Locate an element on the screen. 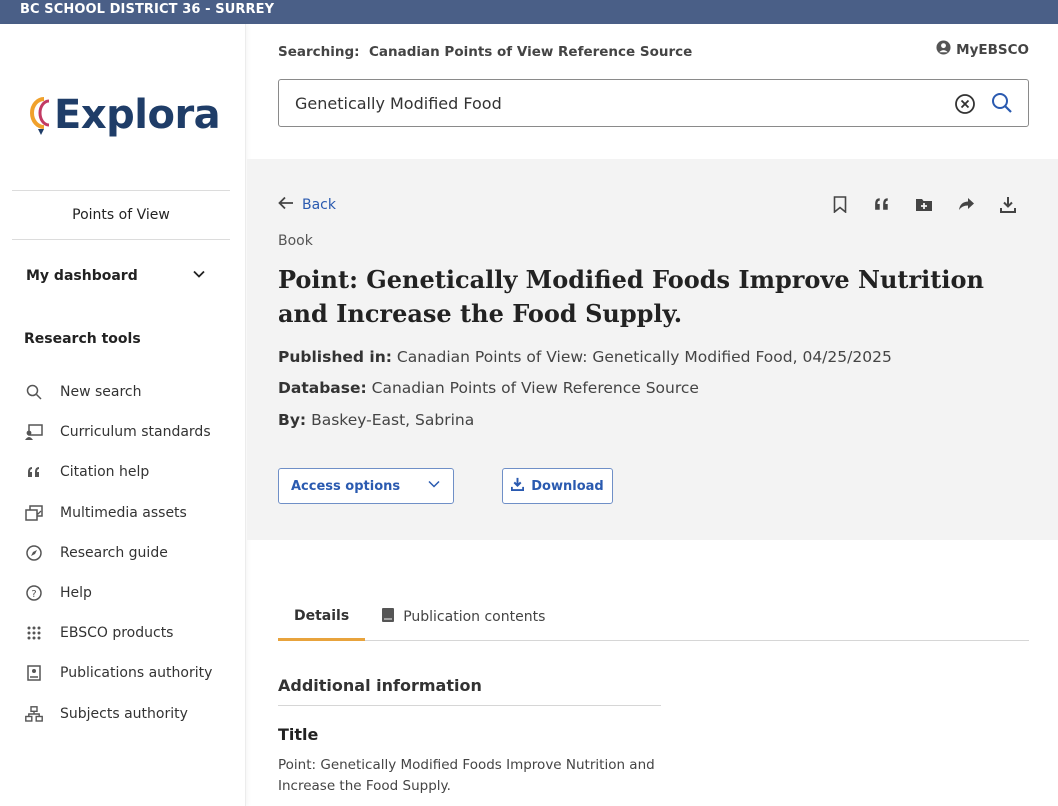 This screenshot has height=806, width=1058. tool-research-guide: Research guide is located at coordinates (118, 553).